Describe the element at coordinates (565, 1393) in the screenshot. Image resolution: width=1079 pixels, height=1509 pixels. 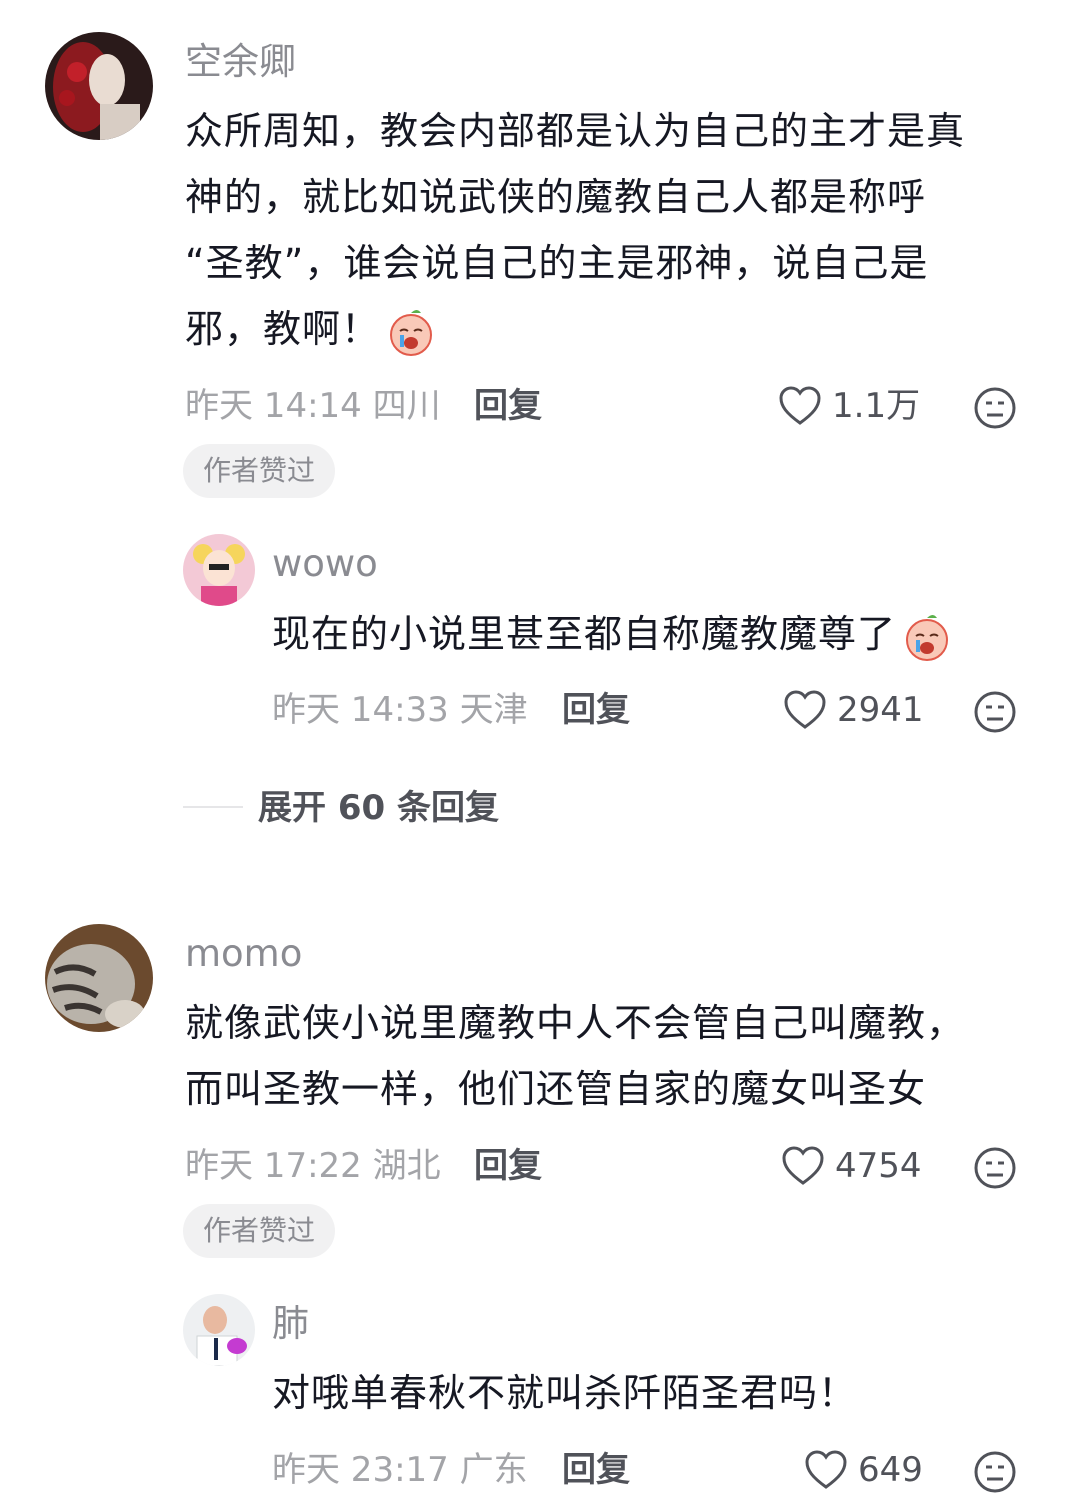
I see `comment-line: 对哦单春秋不就叫杀阡陌圣君吗！` at that location.